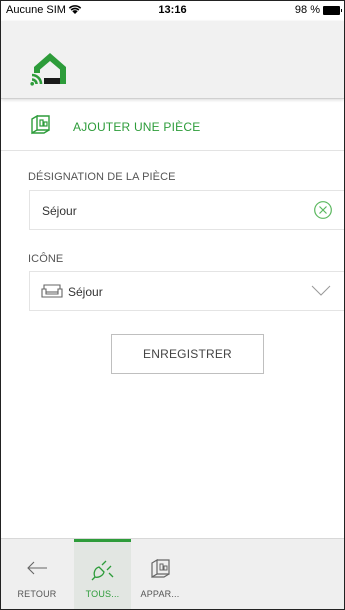  Describe the element at coordinates (307, 10) in the screenshot. I see `battery-percent: 98 %` at that location.